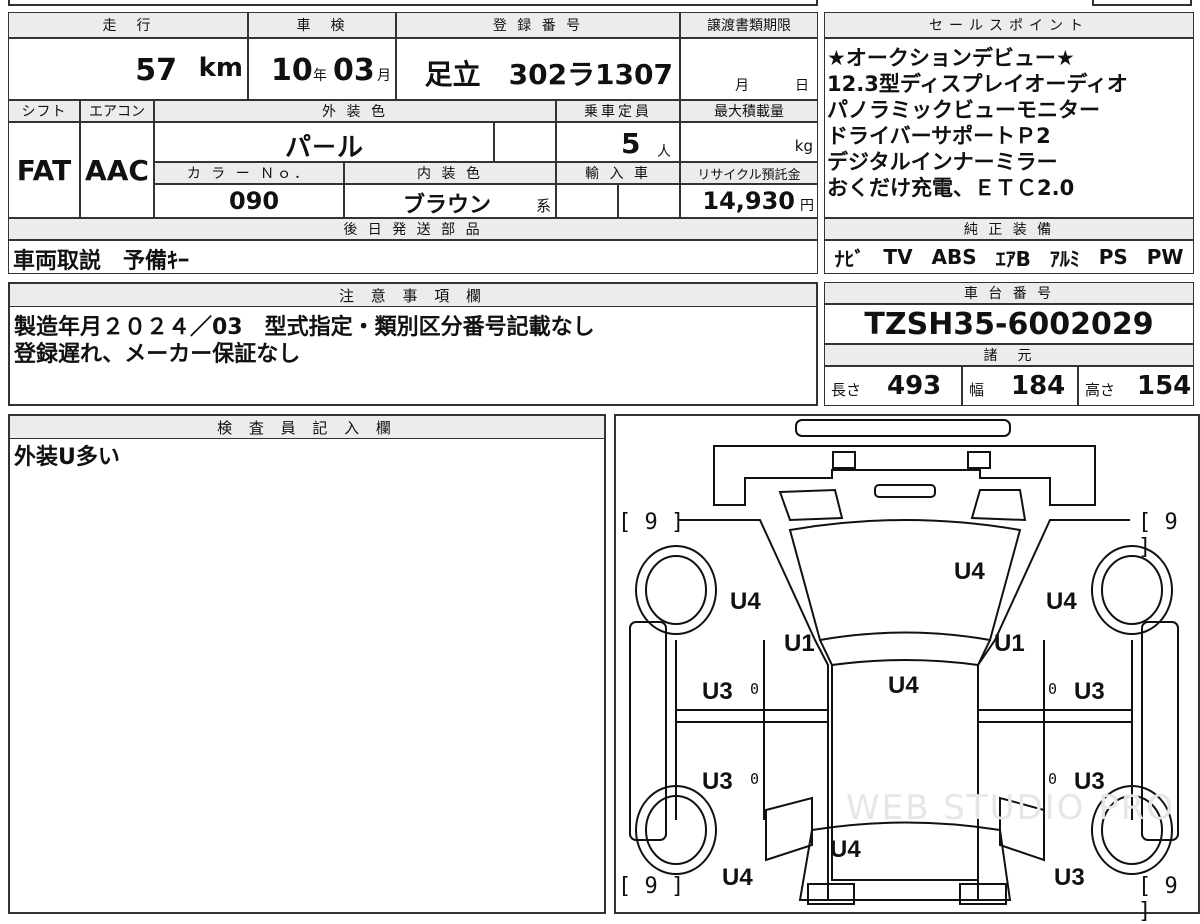 This screenshot has width=1200, height=924. Describe the element at coordinates (717, 691) in the screenshot. I see `mark-front-door-left: U3` at that location.